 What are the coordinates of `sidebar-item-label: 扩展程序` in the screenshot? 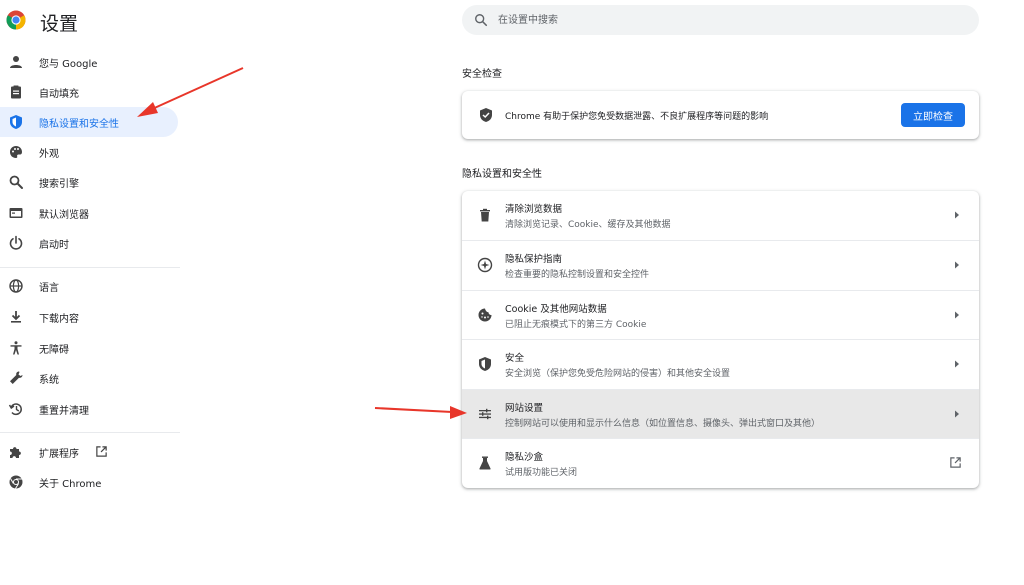 It's located at (59, 454).